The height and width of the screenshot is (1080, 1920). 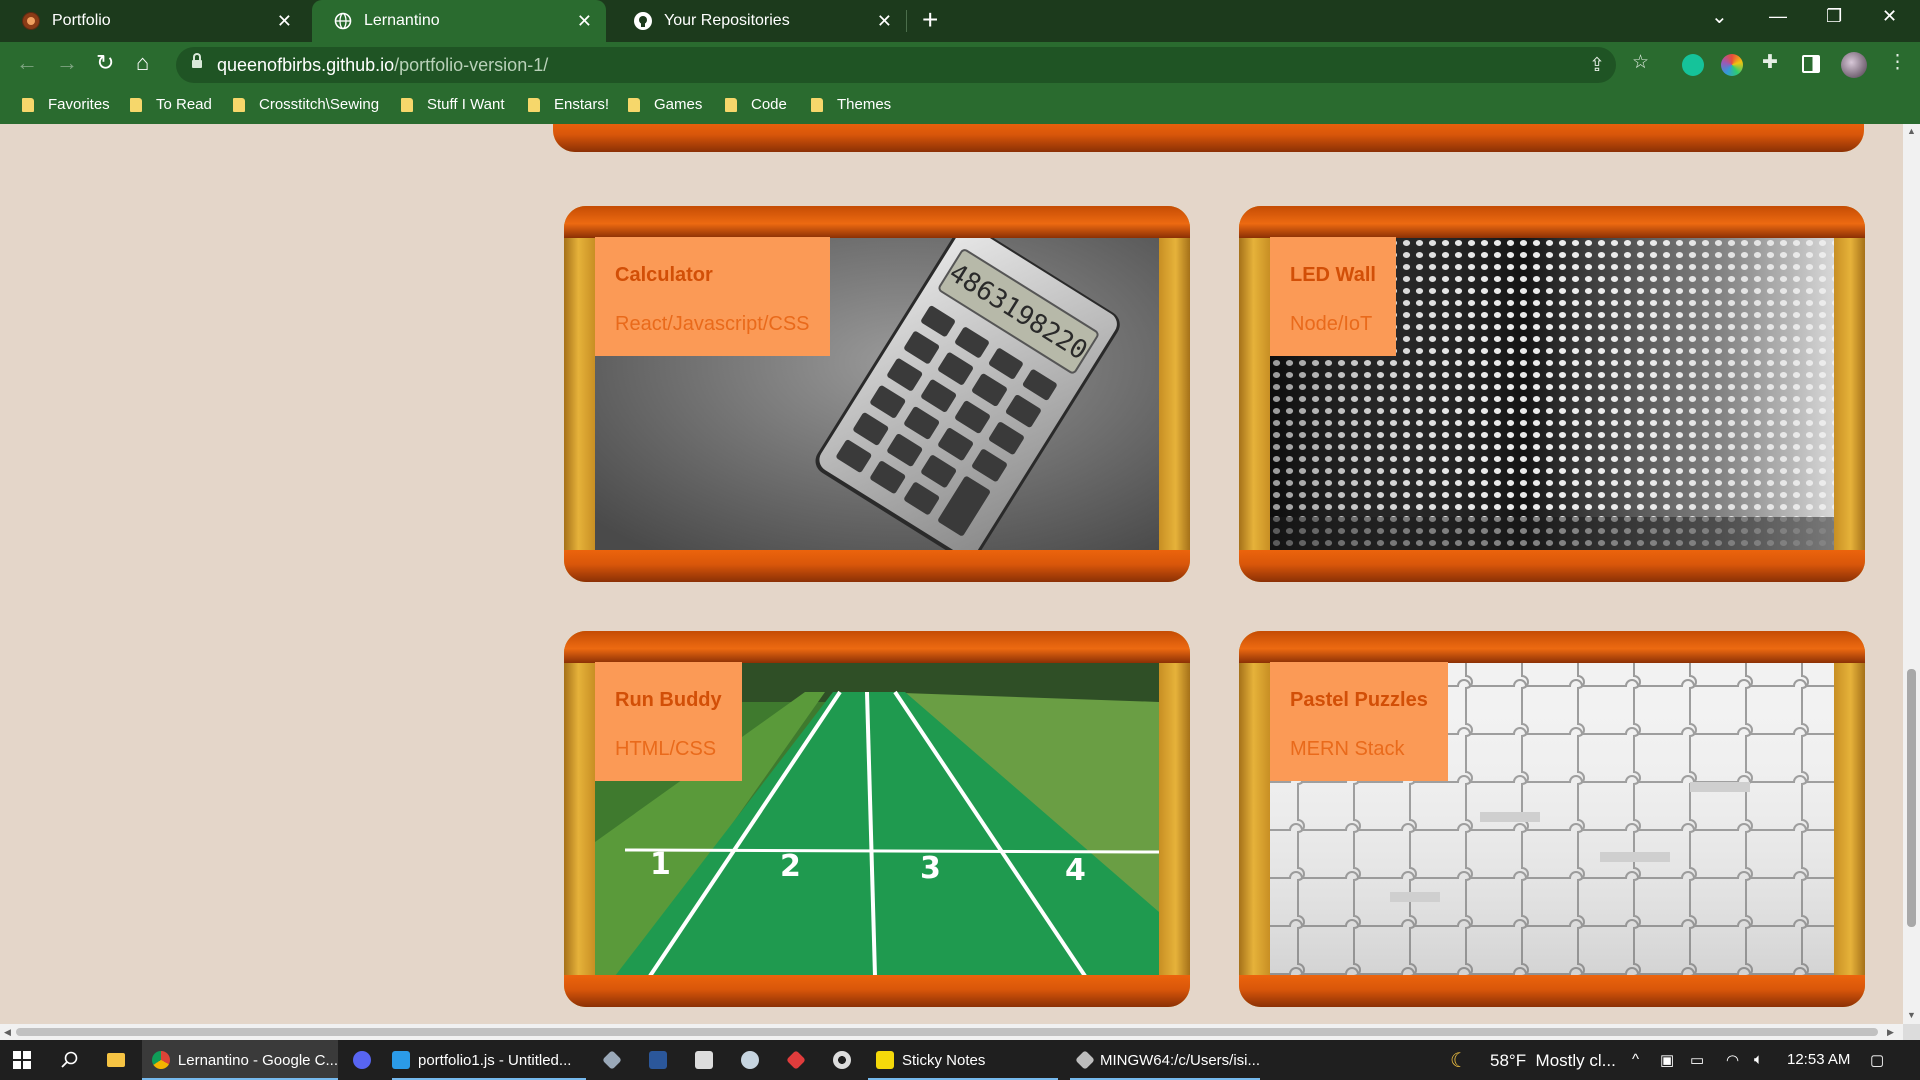 I want to click on color-picker-extension-icon, so click(x=1732, y=65).